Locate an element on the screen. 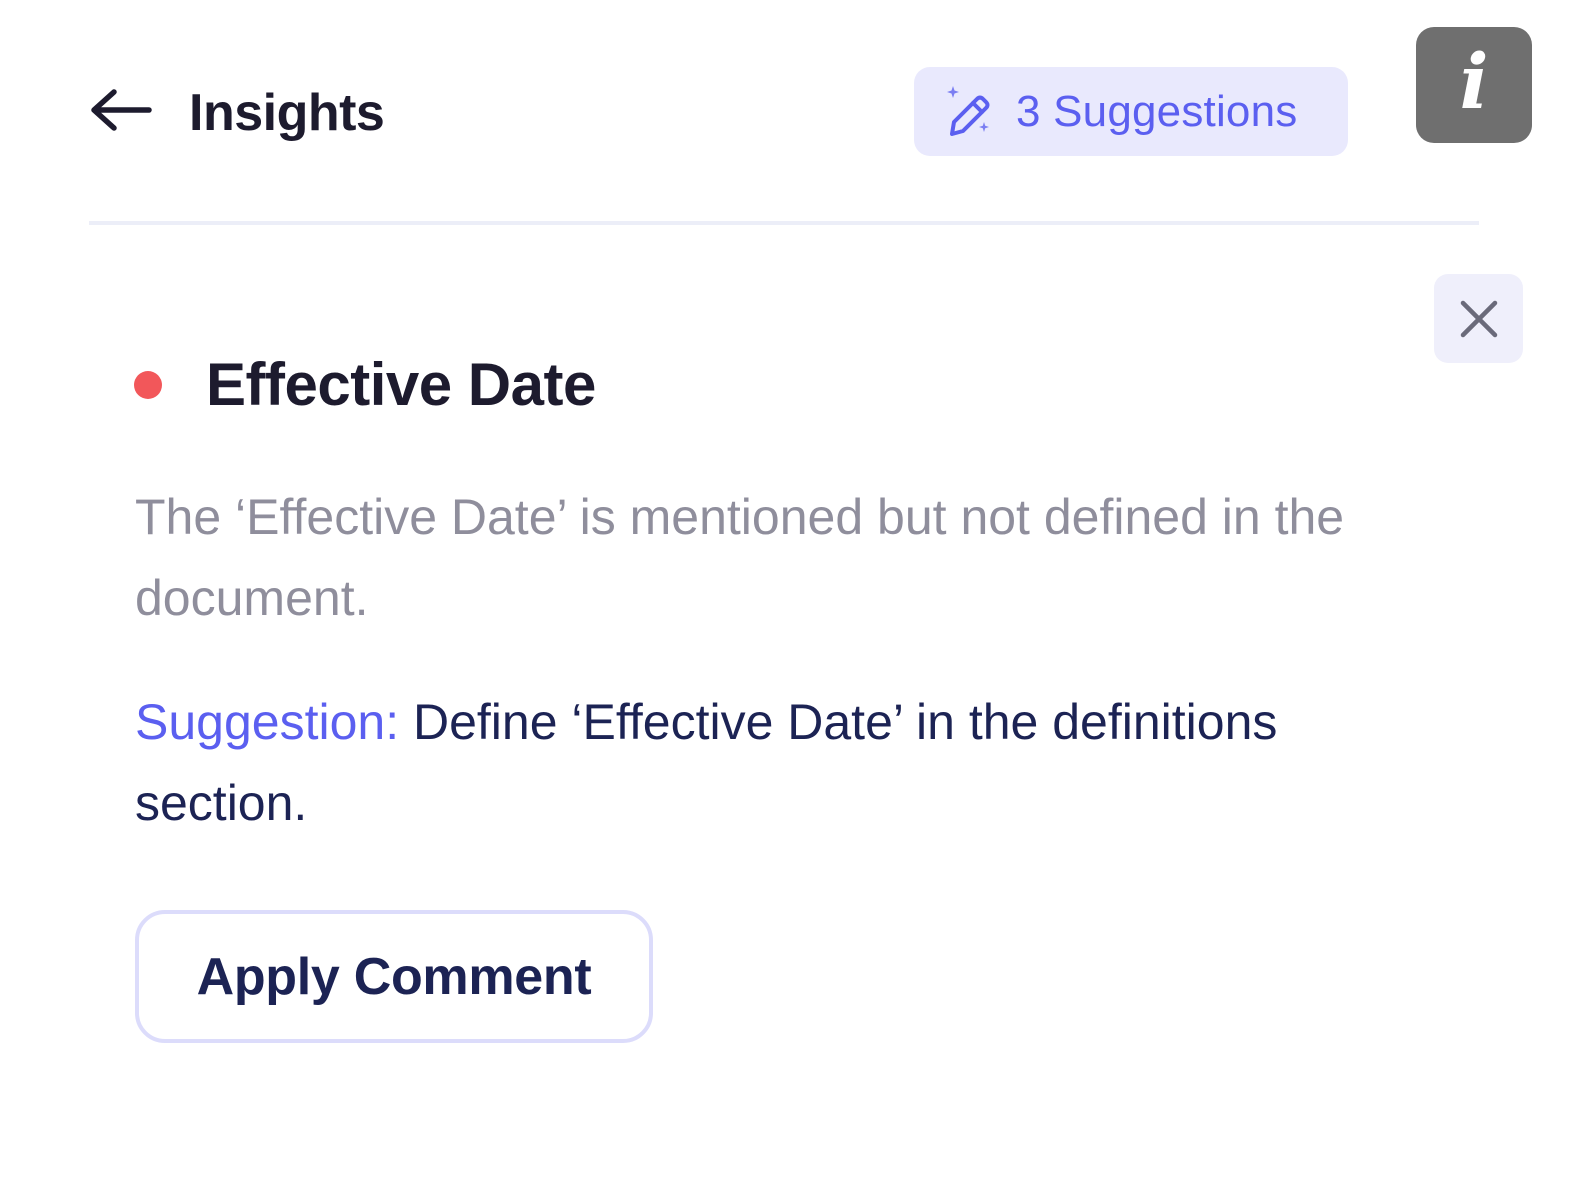 This screenshot has width=1575, height=1184. close-button is located at coordinates (1478, 318).